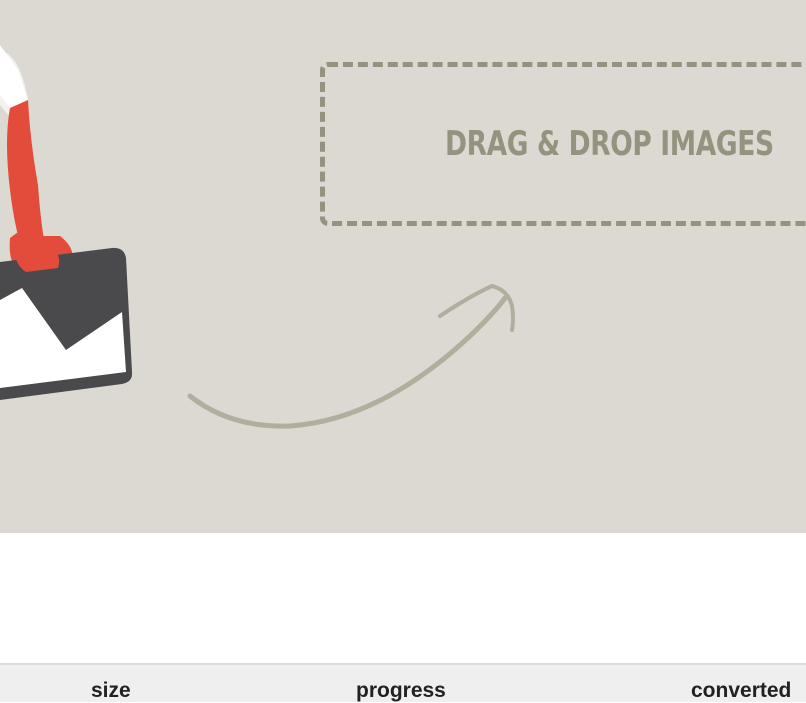  What do you see at coordinates (741, 690) in the screenshot?
I see `column-header-converted: converted` at bounding box center [741, 690].